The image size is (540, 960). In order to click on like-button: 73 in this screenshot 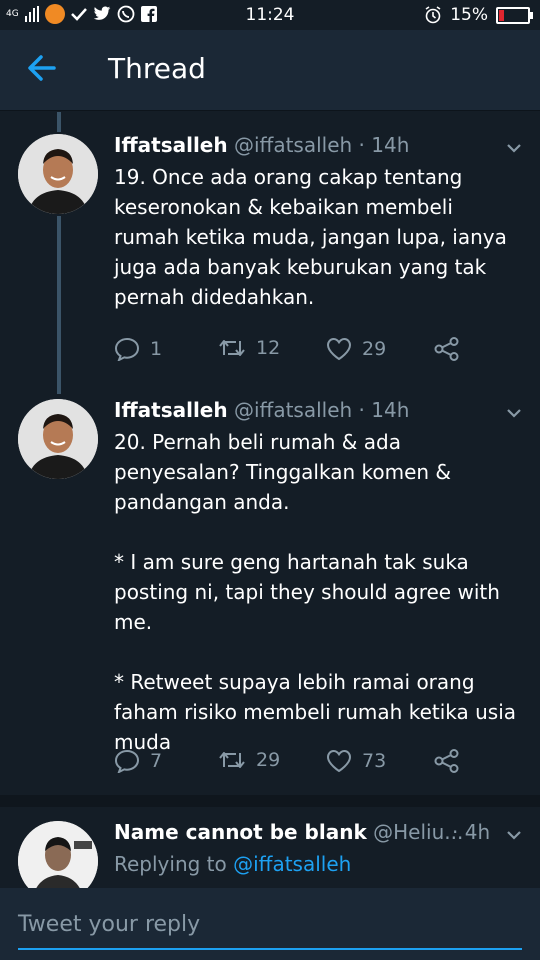, I will do `click(356, 761)`.